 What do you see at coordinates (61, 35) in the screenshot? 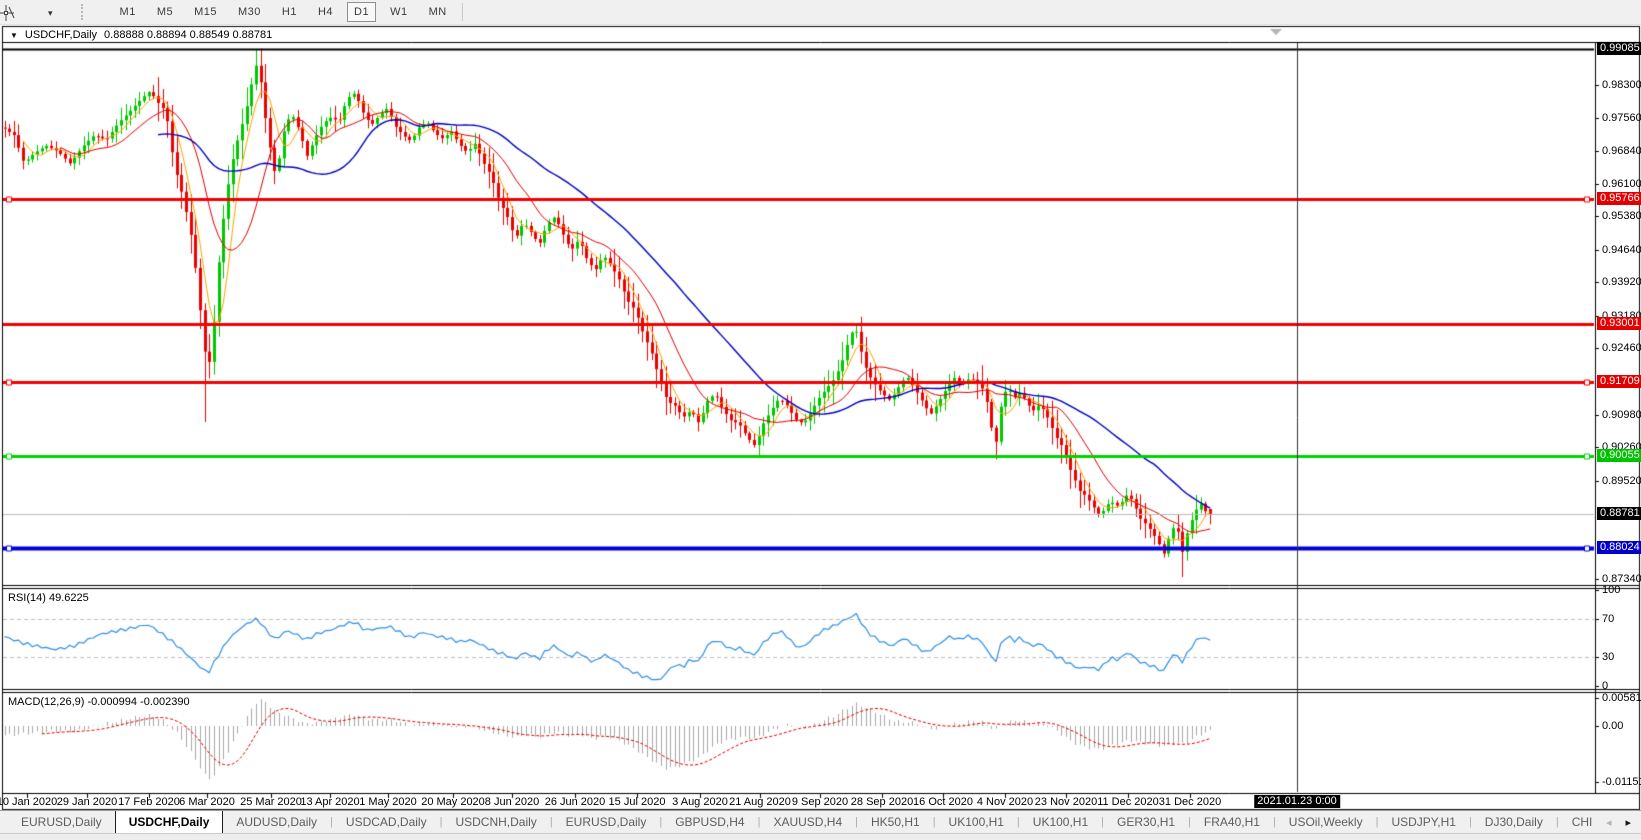
I see `chart-title-symbol: USDCHF,Daily` at bounding box center [61, 35].